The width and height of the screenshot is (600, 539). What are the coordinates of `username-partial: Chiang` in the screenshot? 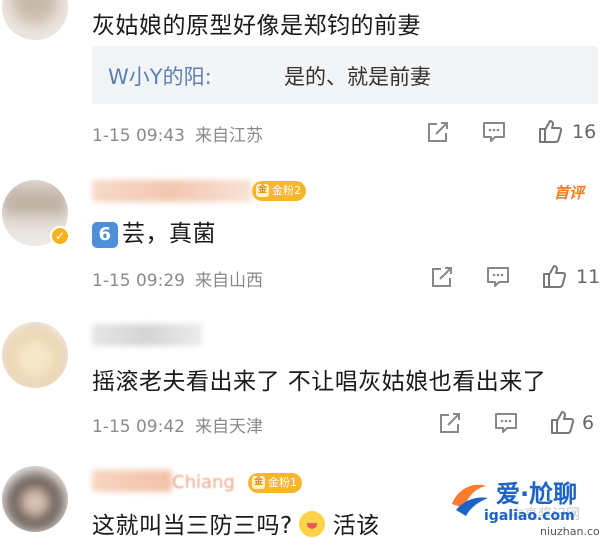 It's located at (203, 482).